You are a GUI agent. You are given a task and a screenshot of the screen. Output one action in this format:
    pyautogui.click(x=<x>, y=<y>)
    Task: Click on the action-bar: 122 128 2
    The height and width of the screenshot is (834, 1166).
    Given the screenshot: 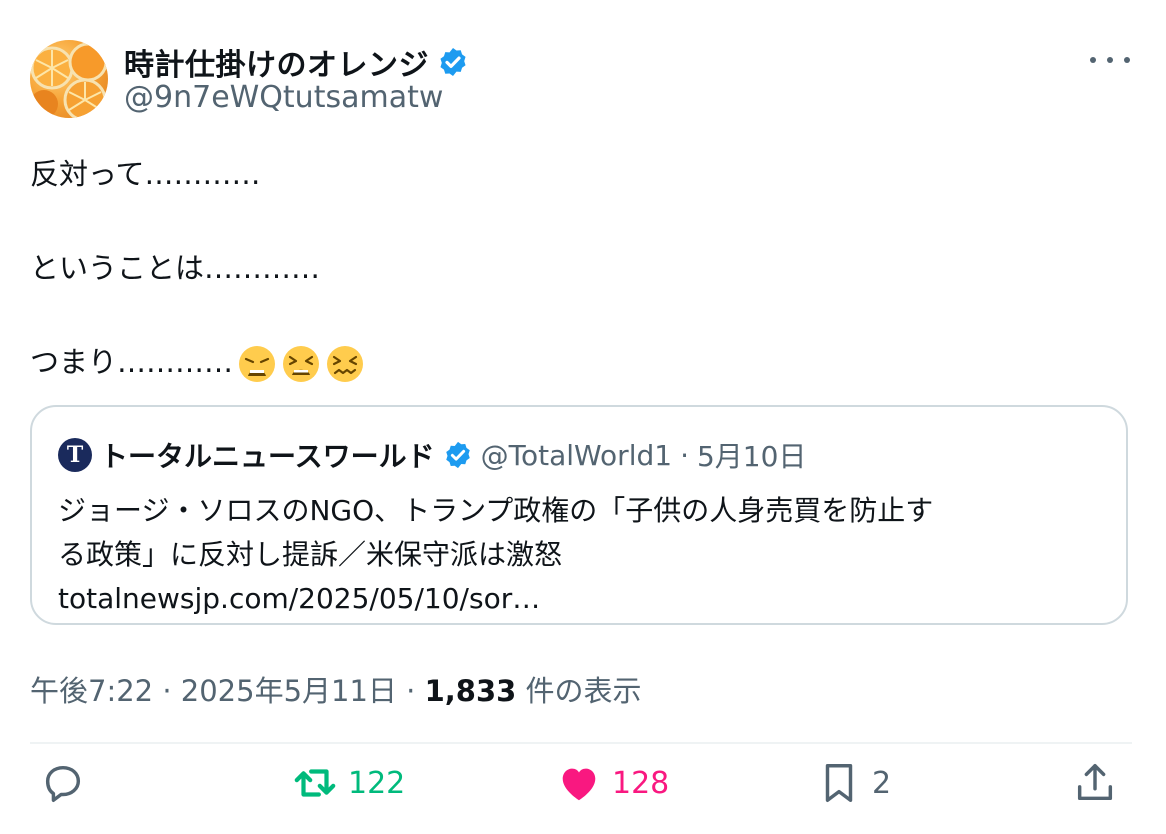 What is the action you would take?
    pyautogui.click(x=583, y=790)
    